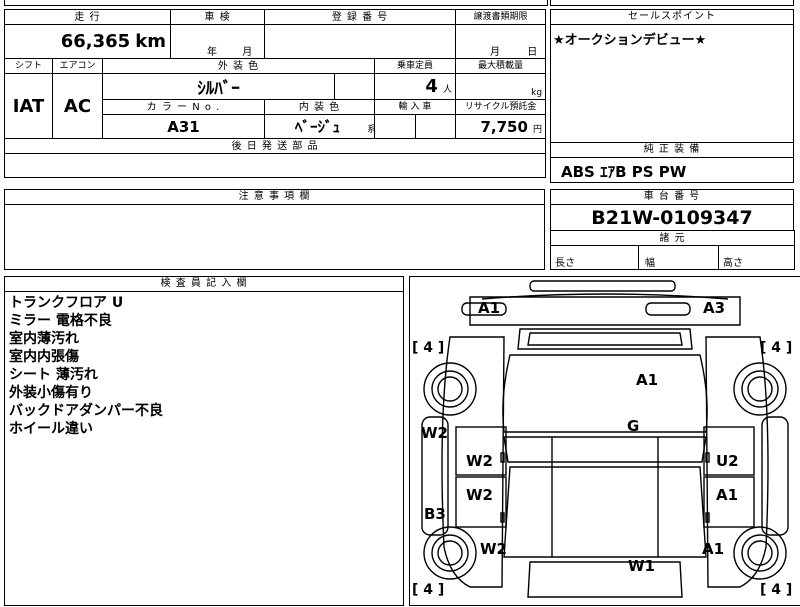  Describe the element at coordinates (493, 549) in the screenshot. I see `mark-left-fender: W2` at that location.